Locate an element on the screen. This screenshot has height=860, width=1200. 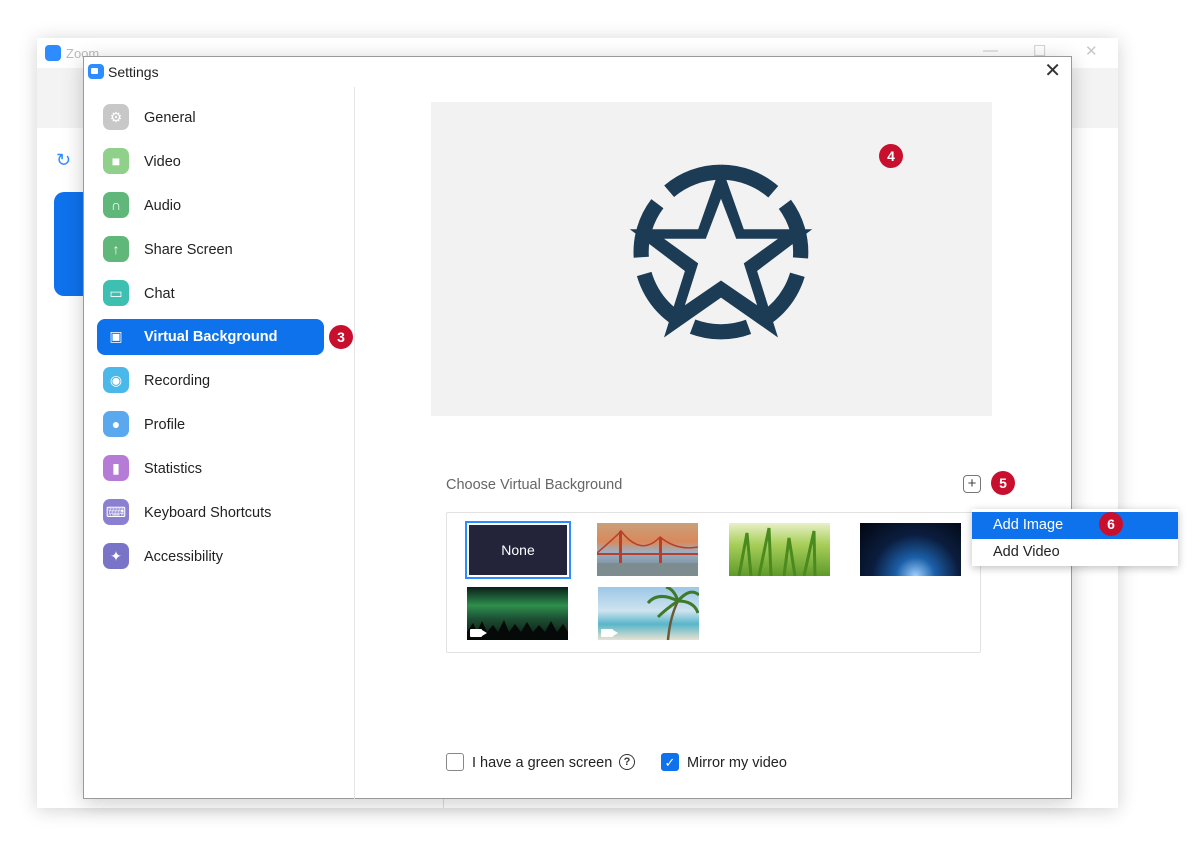
recording-icon: ◉ is located at coordinates (116, 380).